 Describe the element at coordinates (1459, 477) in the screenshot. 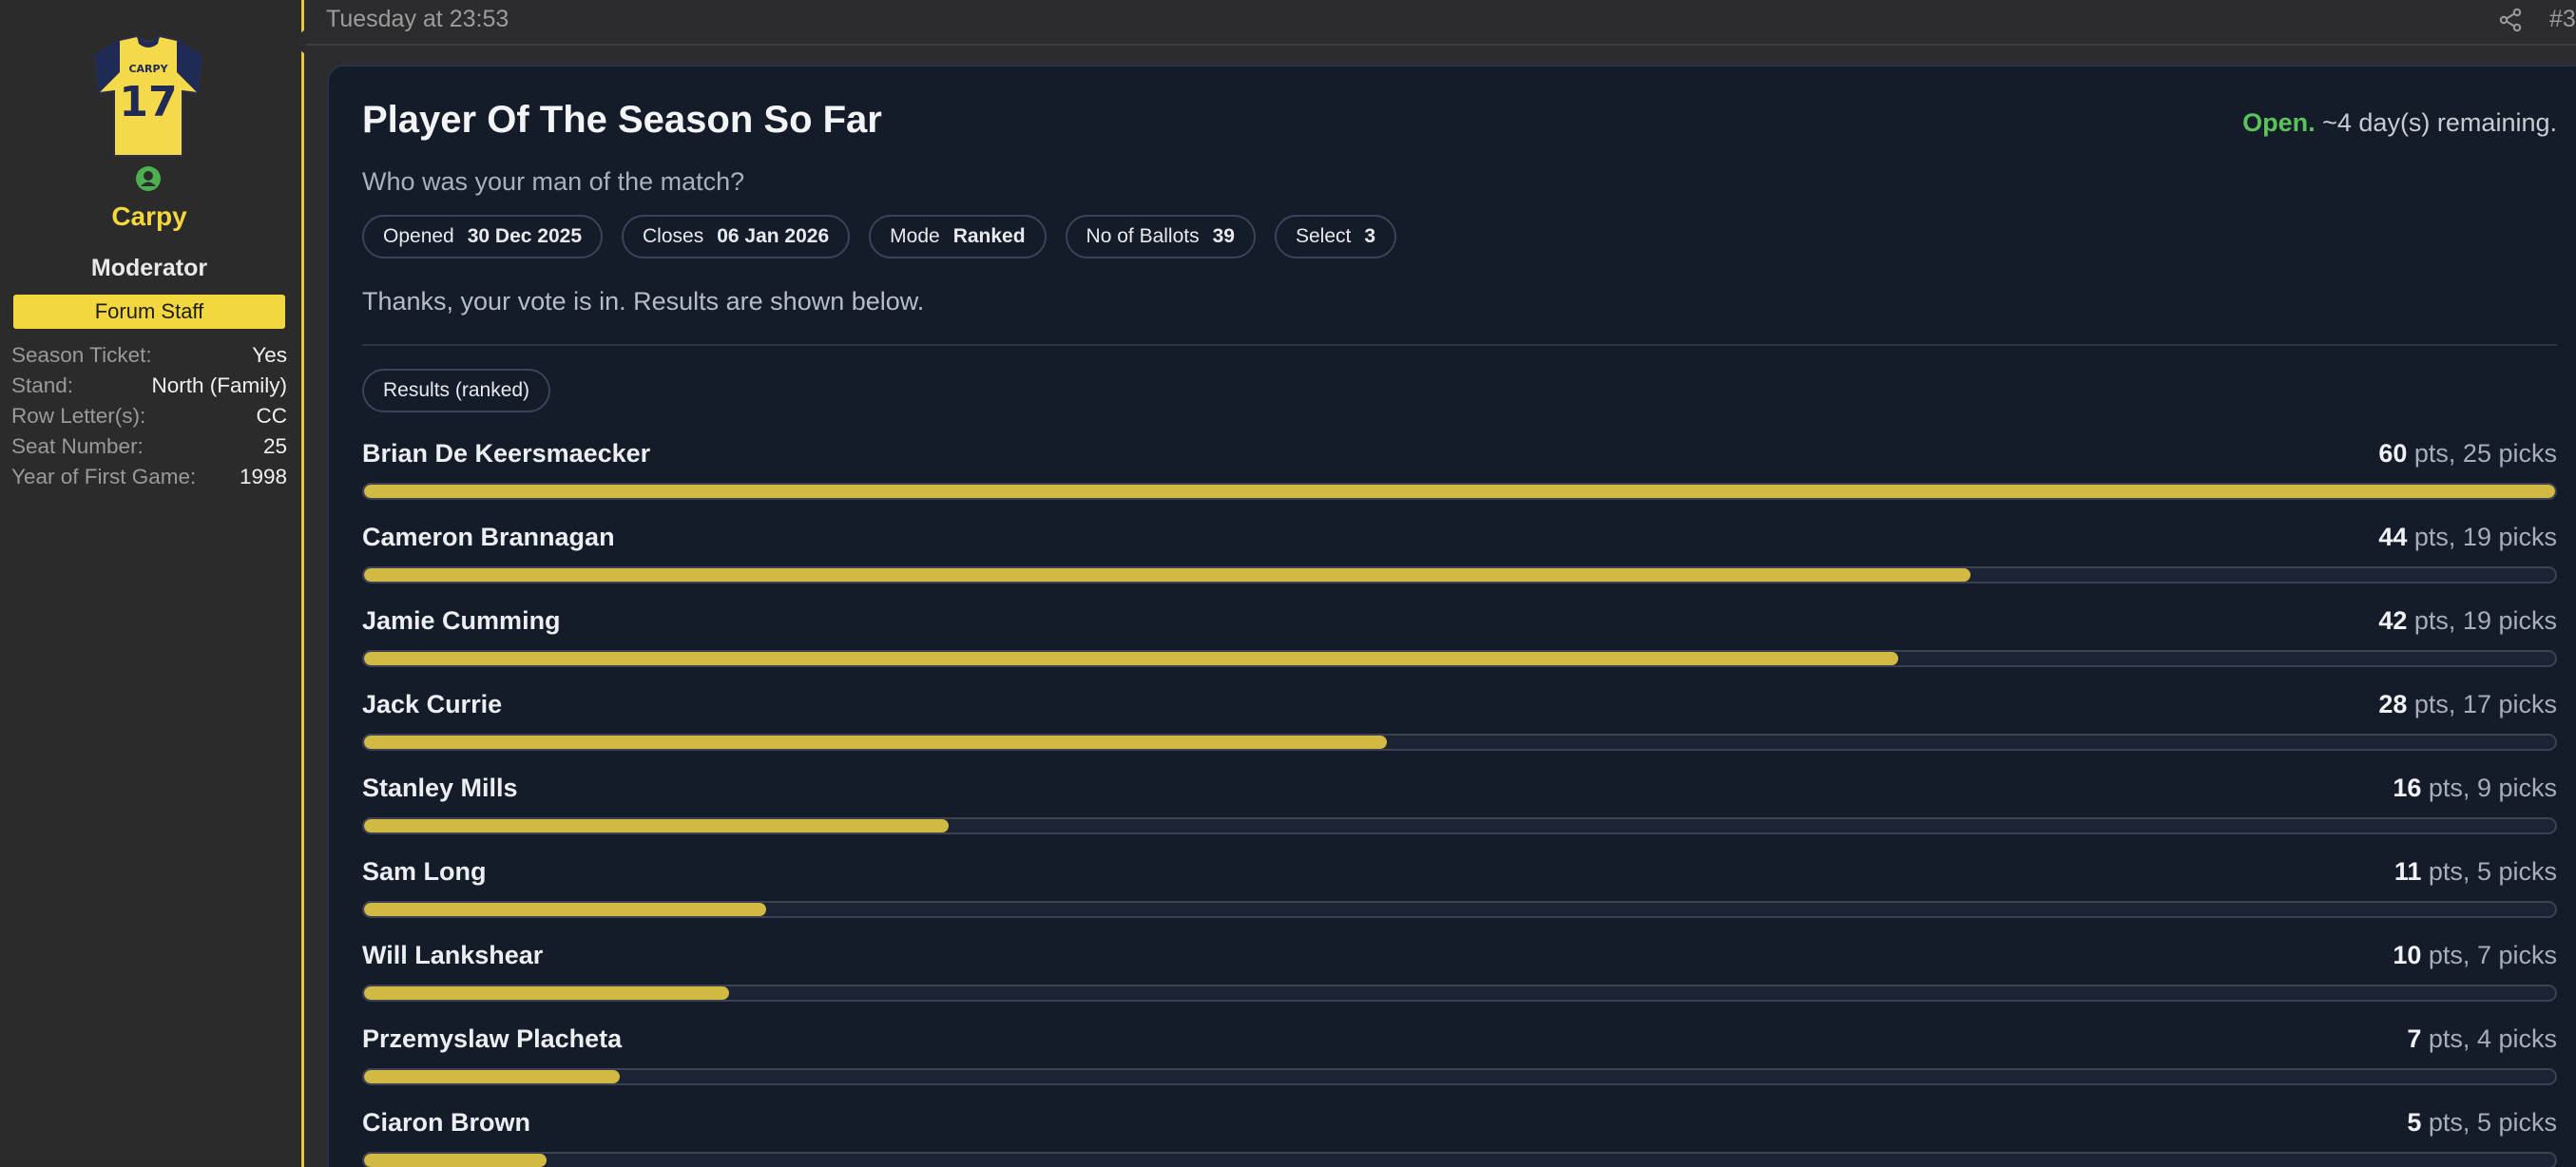

I see `result-row: Brian De Keersmaecker 60 pts, 25 picks` at that location.